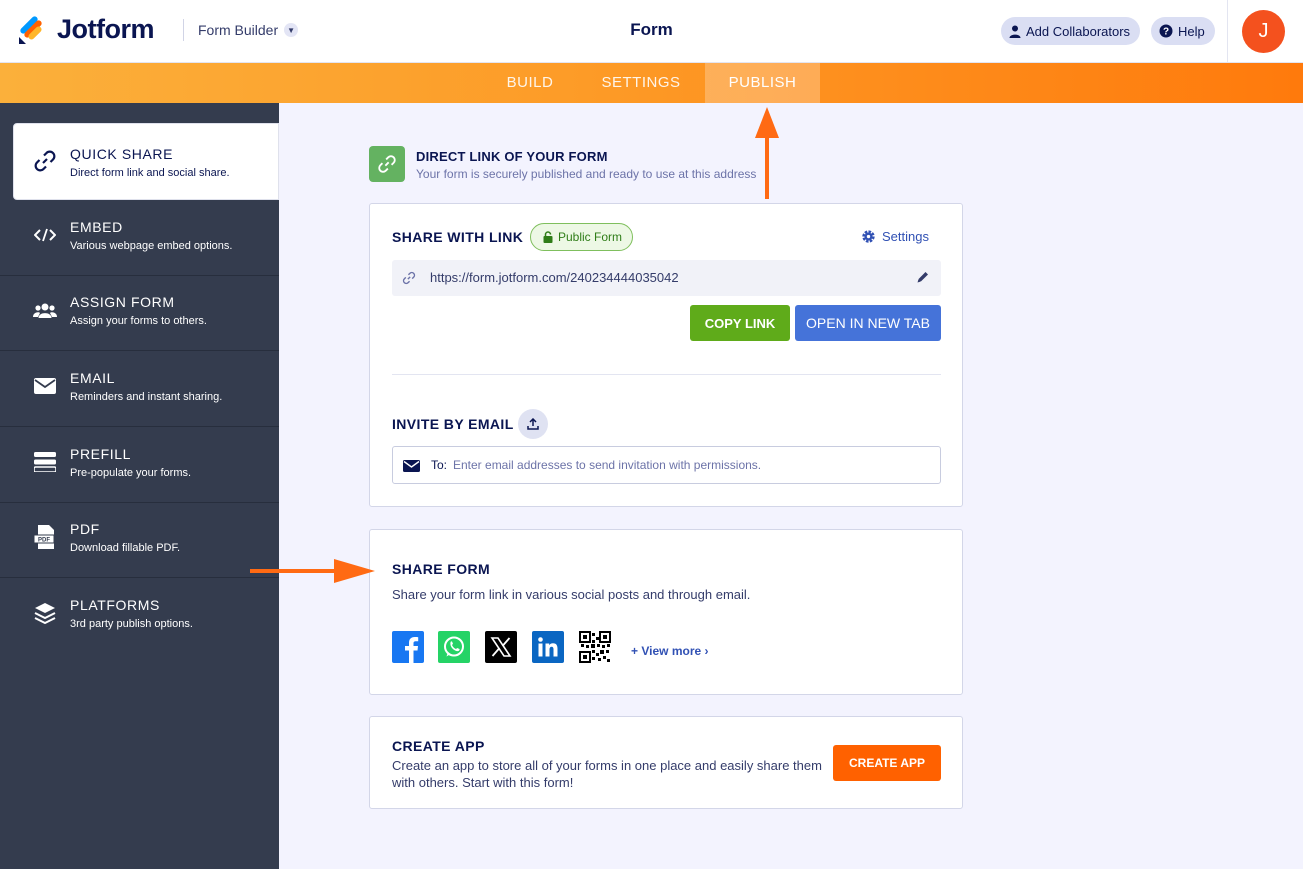  Describe the element at coordinates (151, 246) in the screenshot. I see `sidebar-item-desc: Various webpage embed options.` at that location.